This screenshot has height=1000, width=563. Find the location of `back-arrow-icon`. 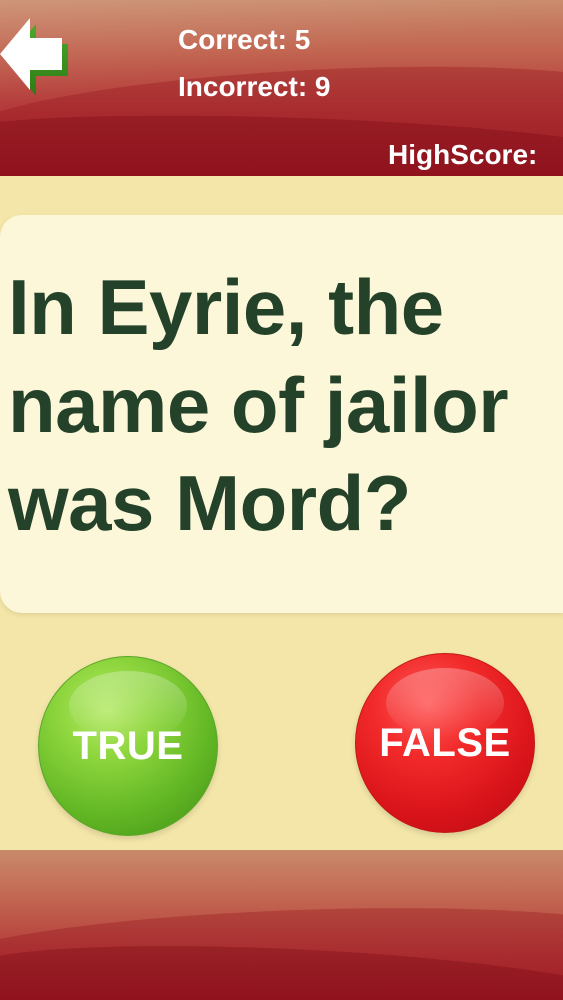

back-arrow-icon is located at coordinates (34, 57).